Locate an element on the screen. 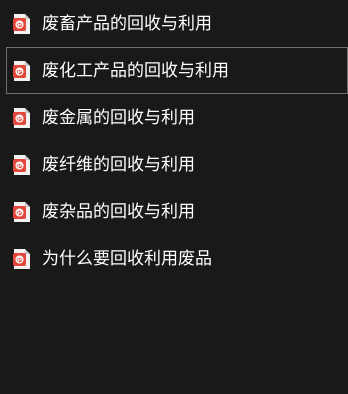  file-name: 废纤维的回收与利用 is located at coordinates (118, 164).